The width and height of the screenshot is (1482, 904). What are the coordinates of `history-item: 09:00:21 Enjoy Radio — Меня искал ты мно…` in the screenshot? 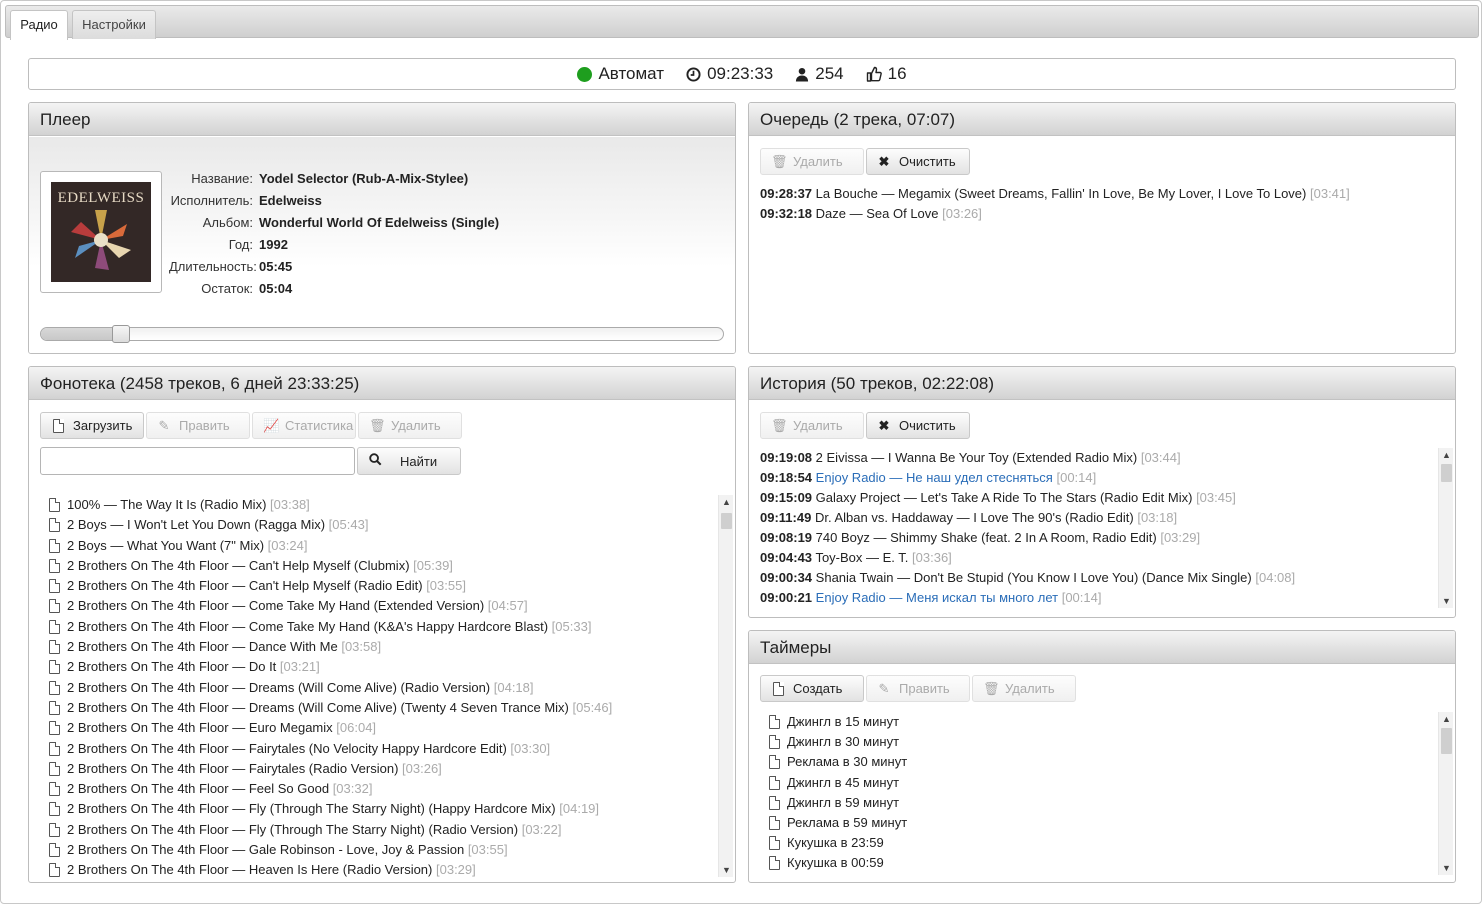 It's located at (1097, 598).